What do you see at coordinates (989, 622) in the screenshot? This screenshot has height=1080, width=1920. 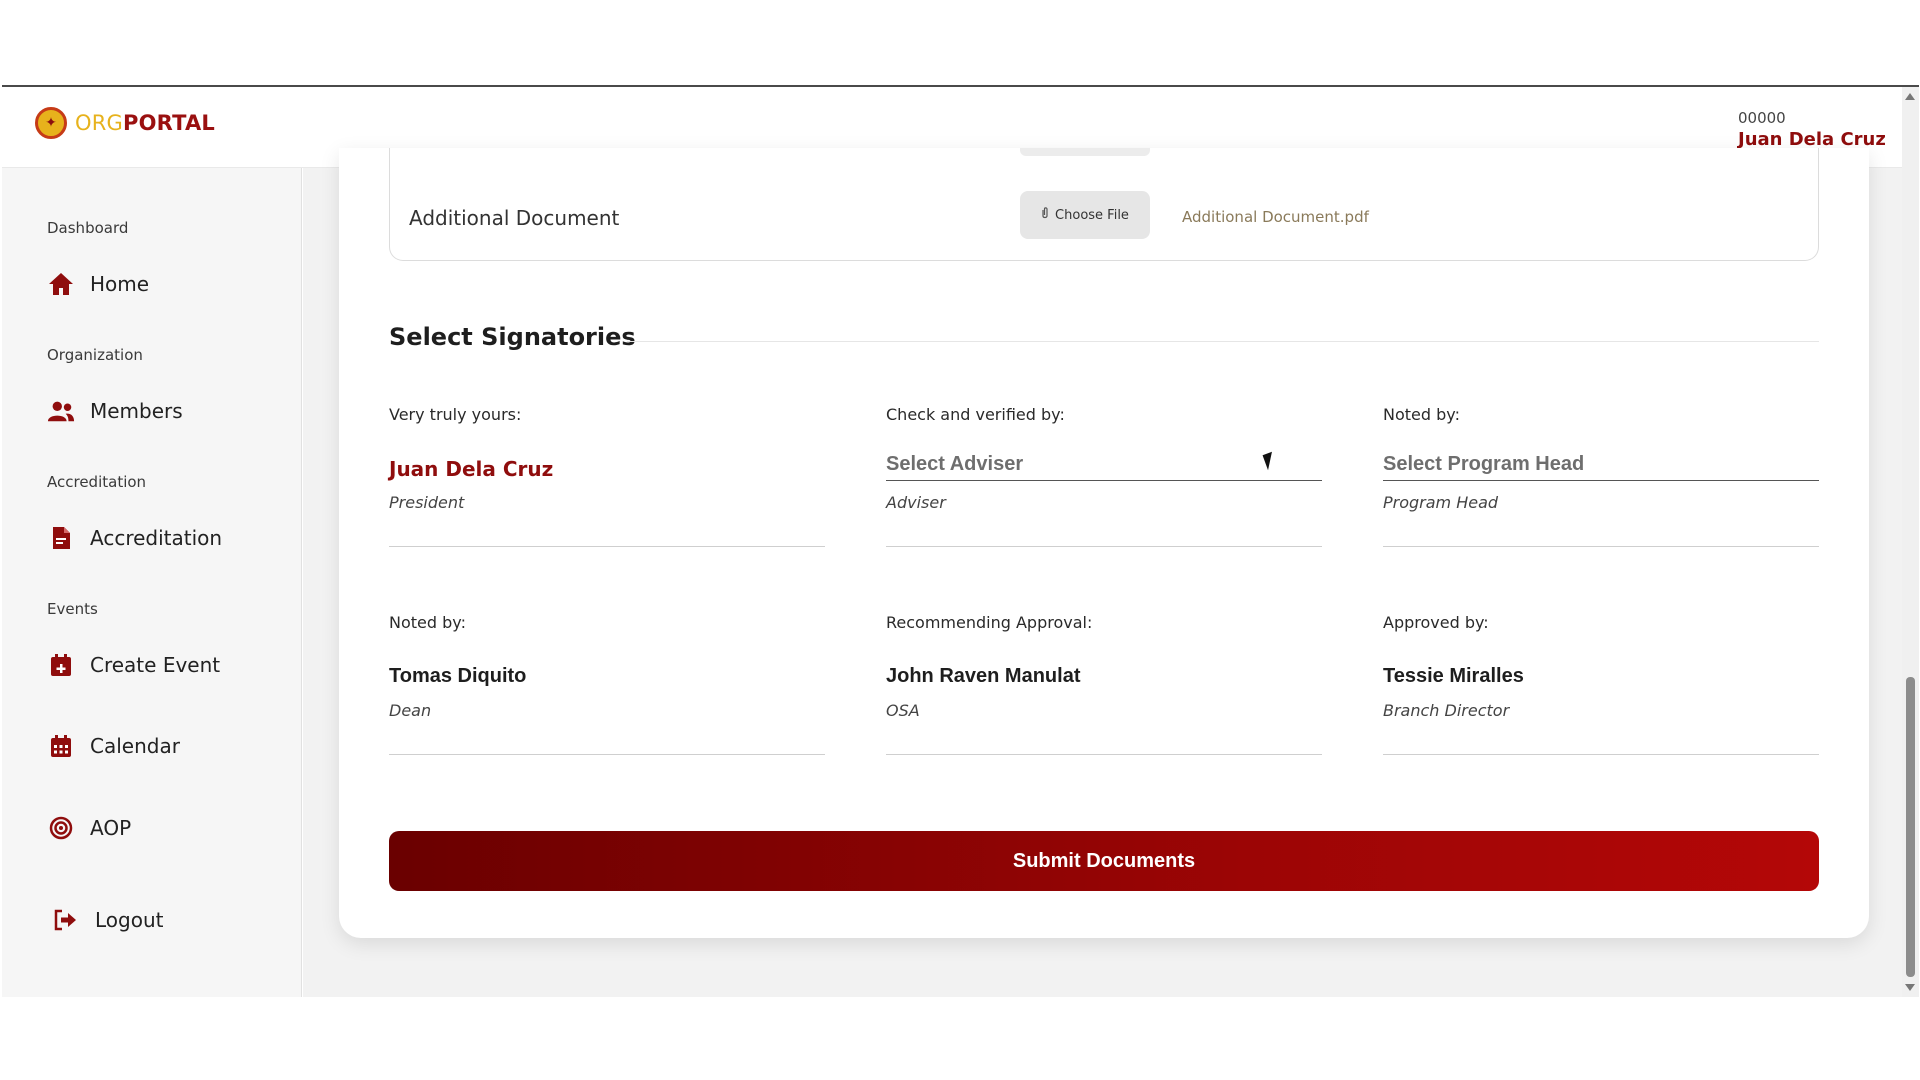 I see `signatory-label: Recommending Approval:` at bounding box center [989, 622].